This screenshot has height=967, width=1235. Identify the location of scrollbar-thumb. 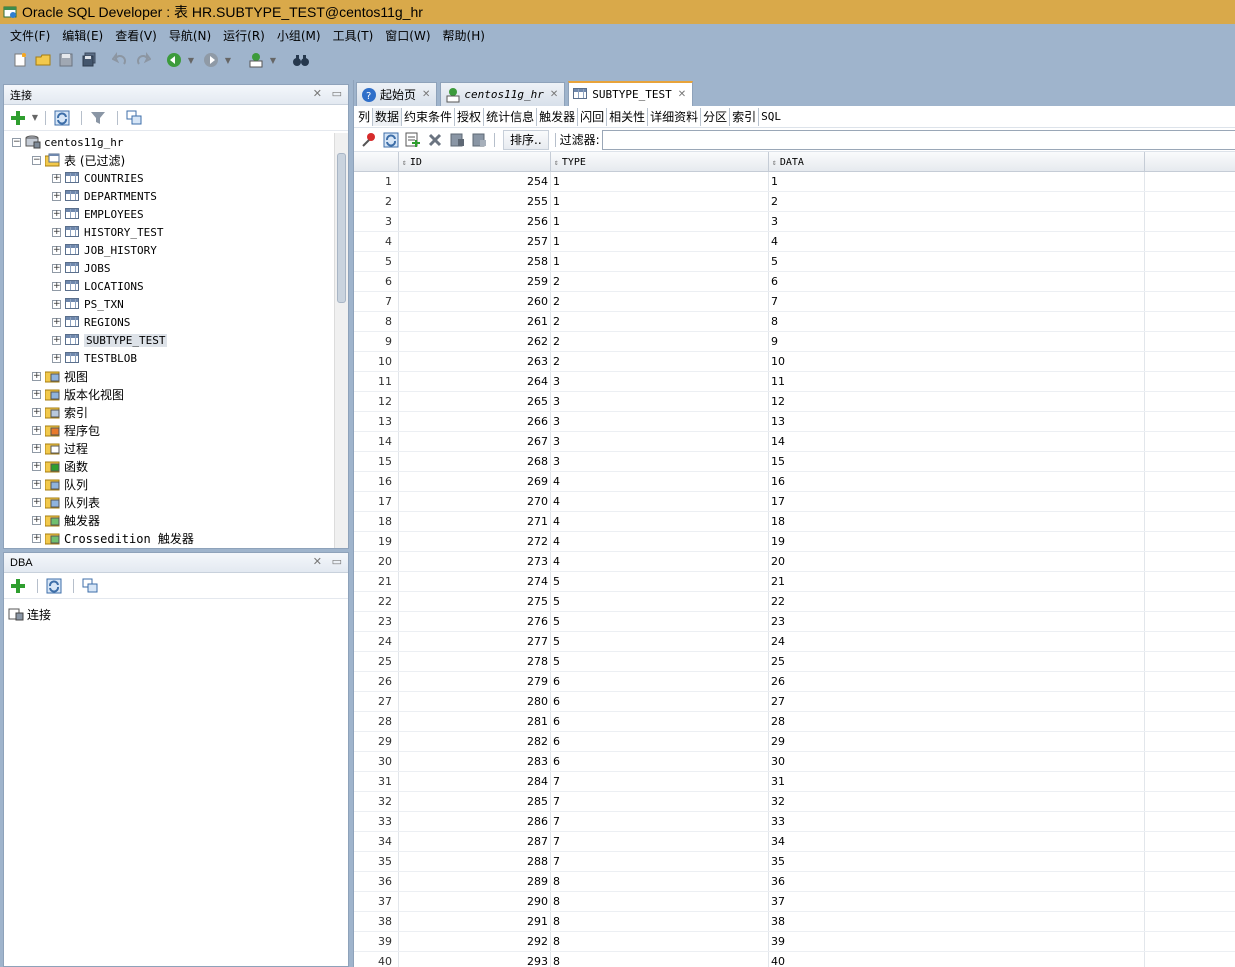
(341, 228).